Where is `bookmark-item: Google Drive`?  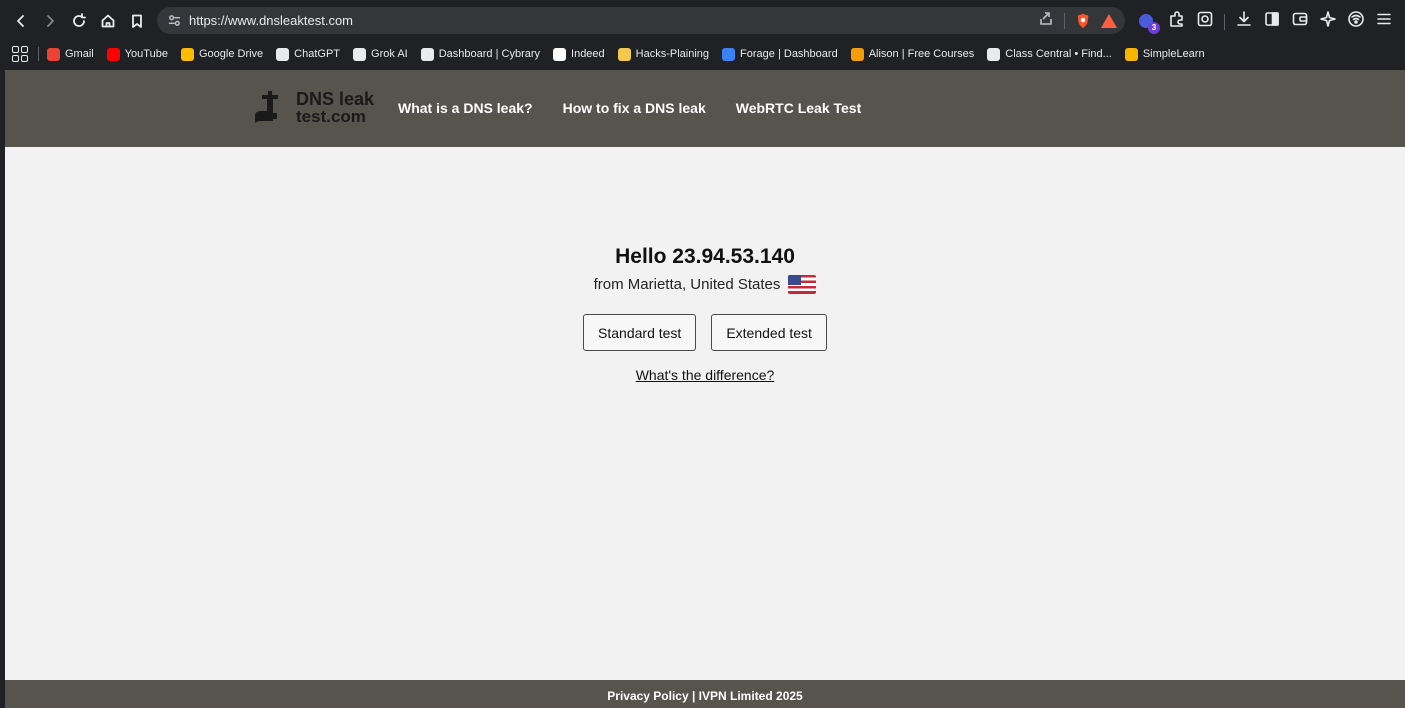
bookmark-item: Google Drive is located at coordinates (222, 54).